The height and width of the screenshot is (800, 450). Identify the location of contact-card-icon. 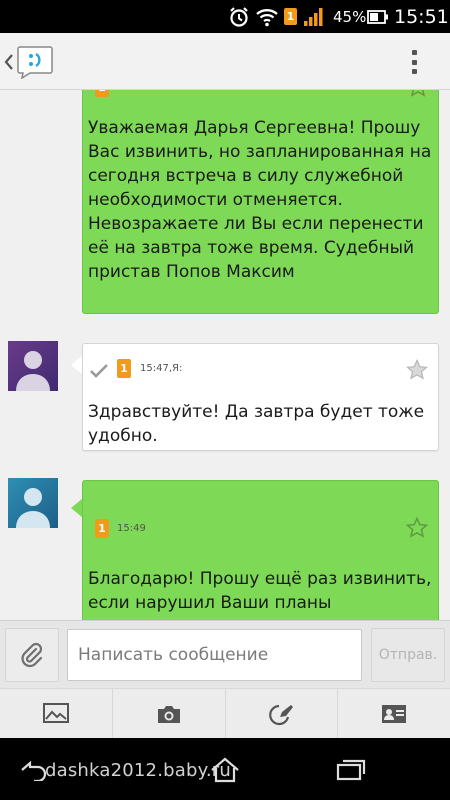
(394, 714).